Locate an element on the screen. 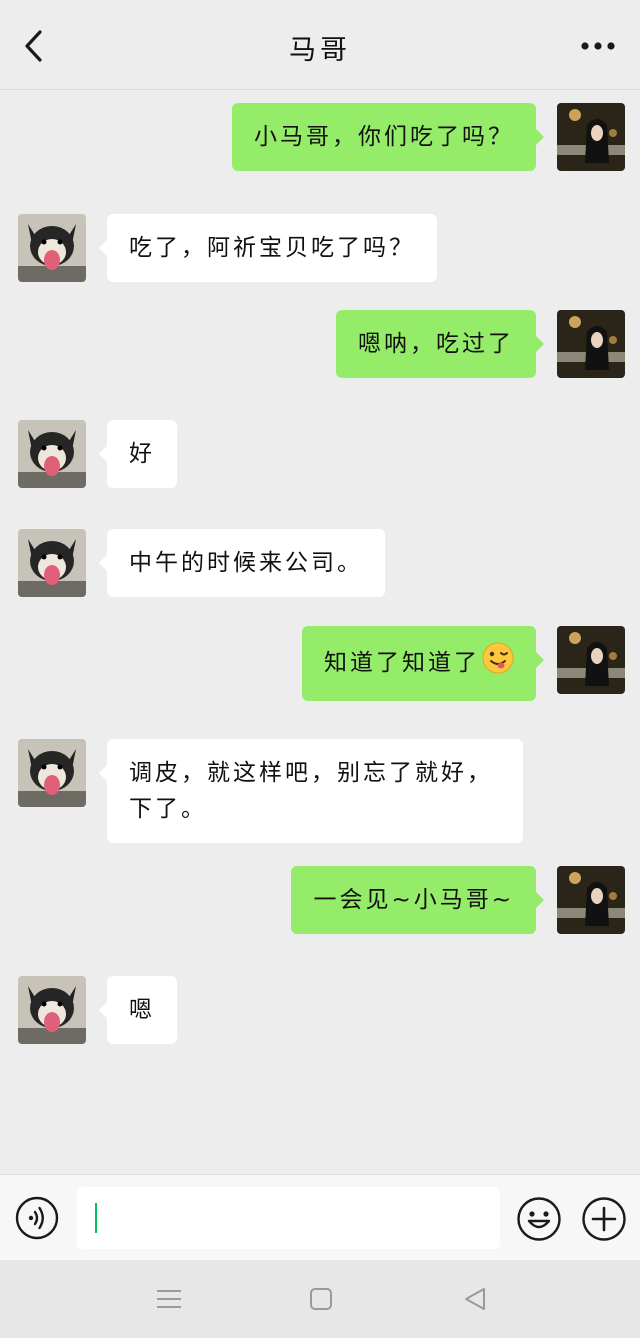 Image resolution: width=640 pixels, height=1338 pixels. system-back-button is located at coordinates (475, 1299).